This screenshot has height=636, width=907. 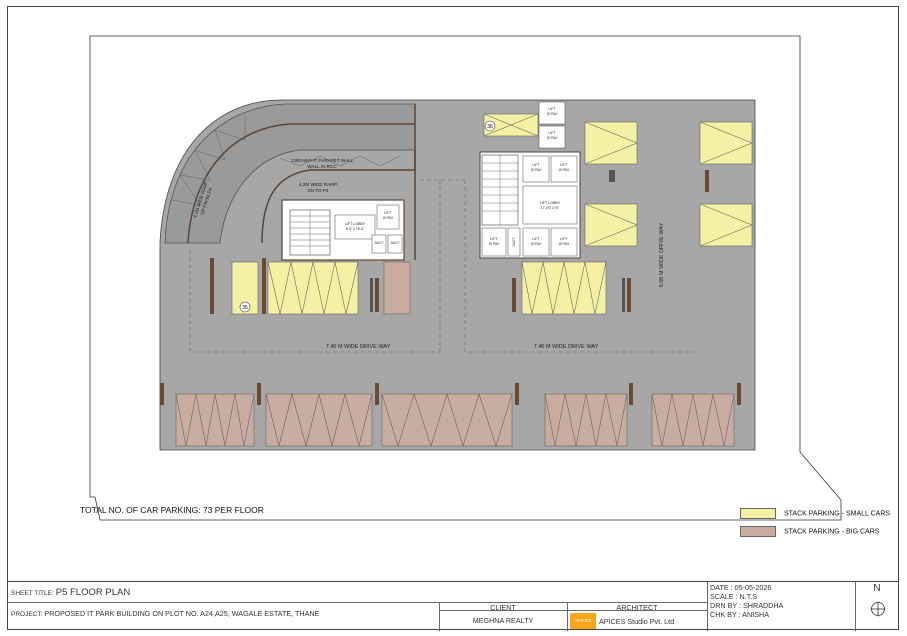 I want to click on drawn-by: DRN BY : SHRADDHA, so click(x=747, y=605).